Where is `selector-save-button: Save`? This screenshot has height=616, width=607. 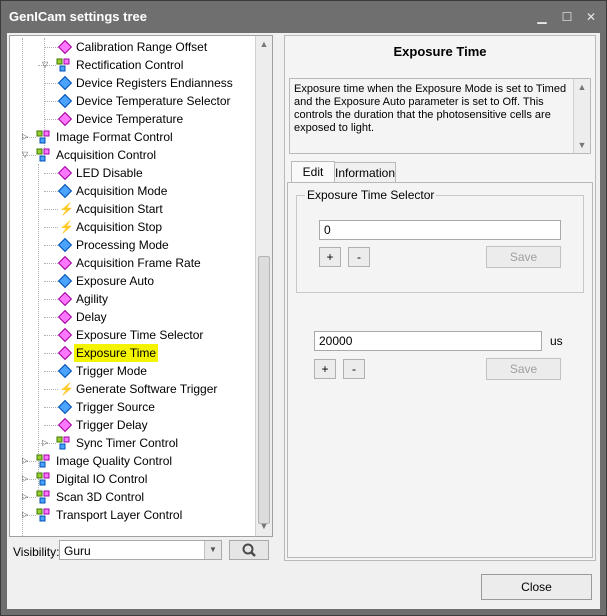 selector-save-button: Save is located at coordinates (523, 257).